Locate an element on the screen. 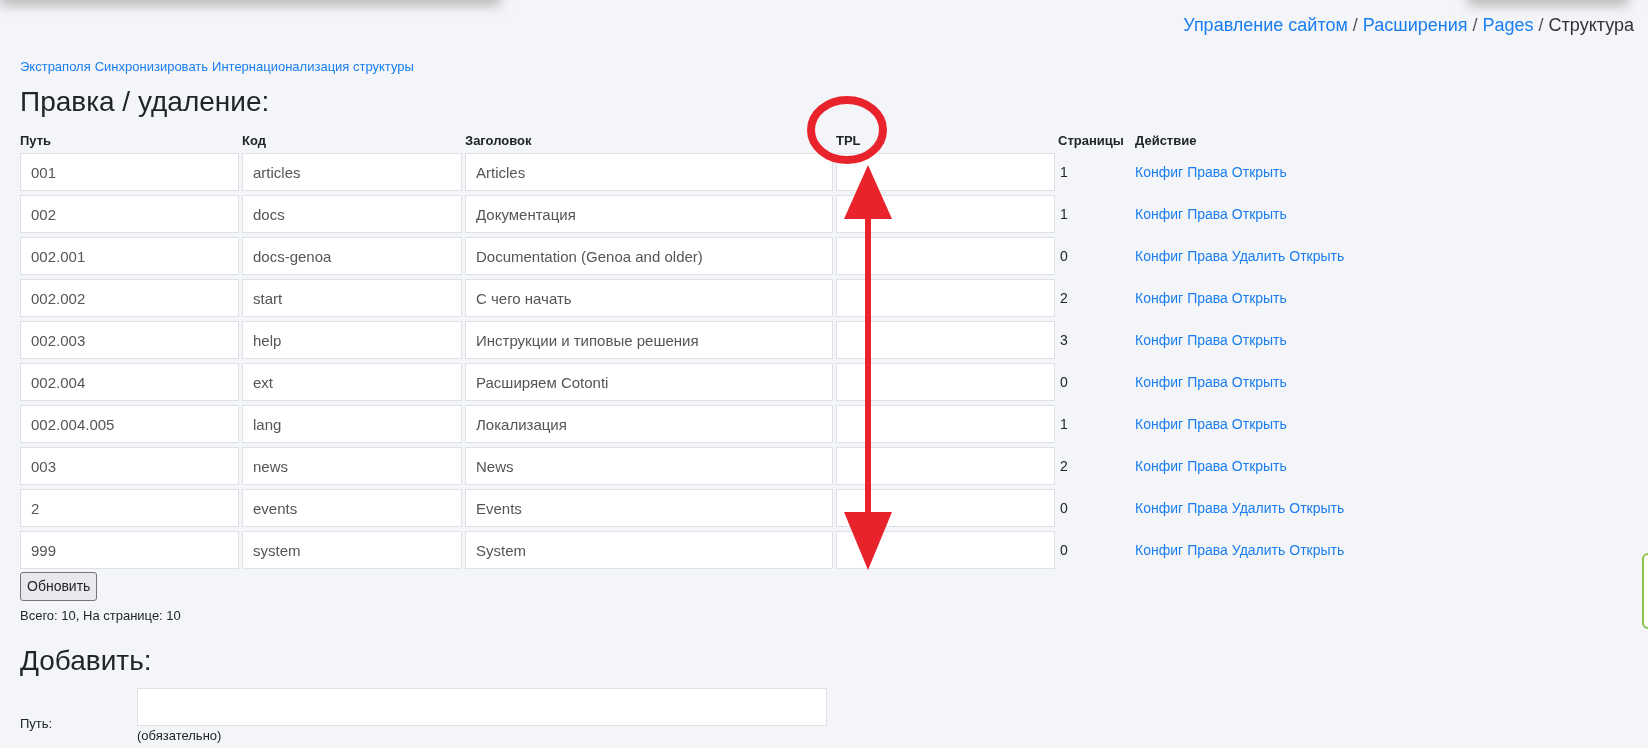  column-header: TPL is located at coordinates (848, 140).